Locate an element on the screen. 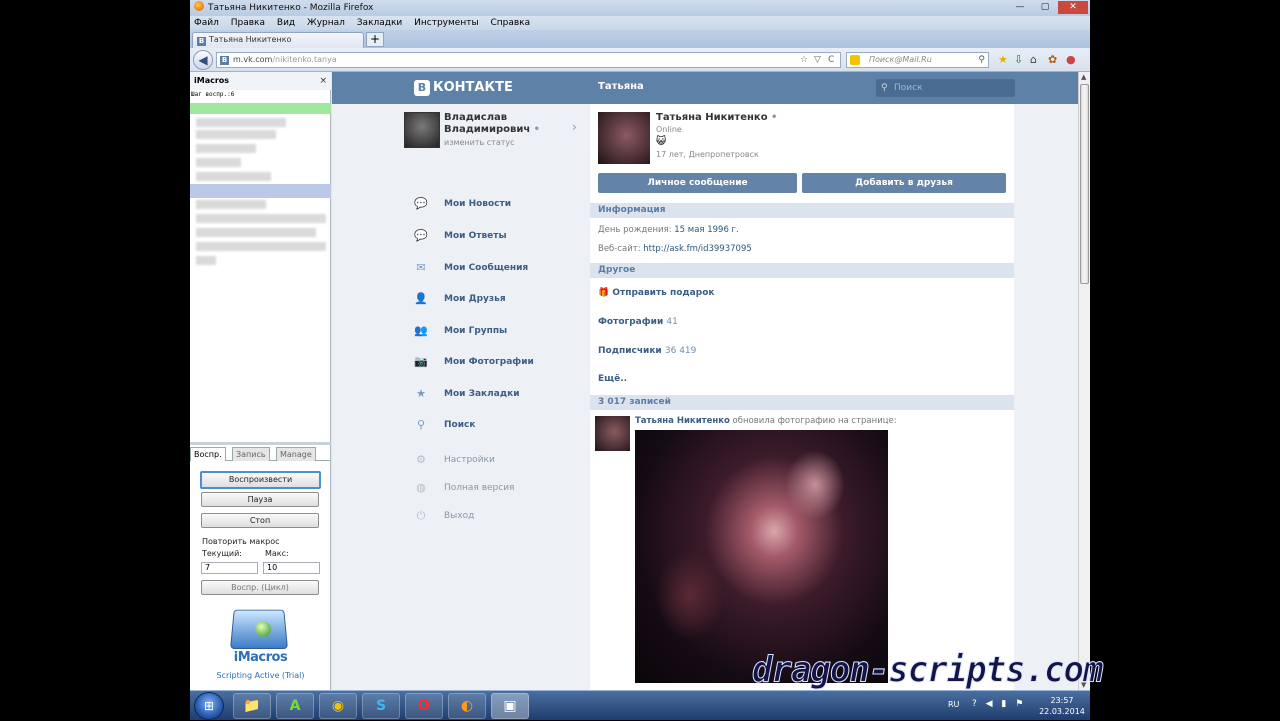  tab-record: Запись is located at coordinates (251, 454).